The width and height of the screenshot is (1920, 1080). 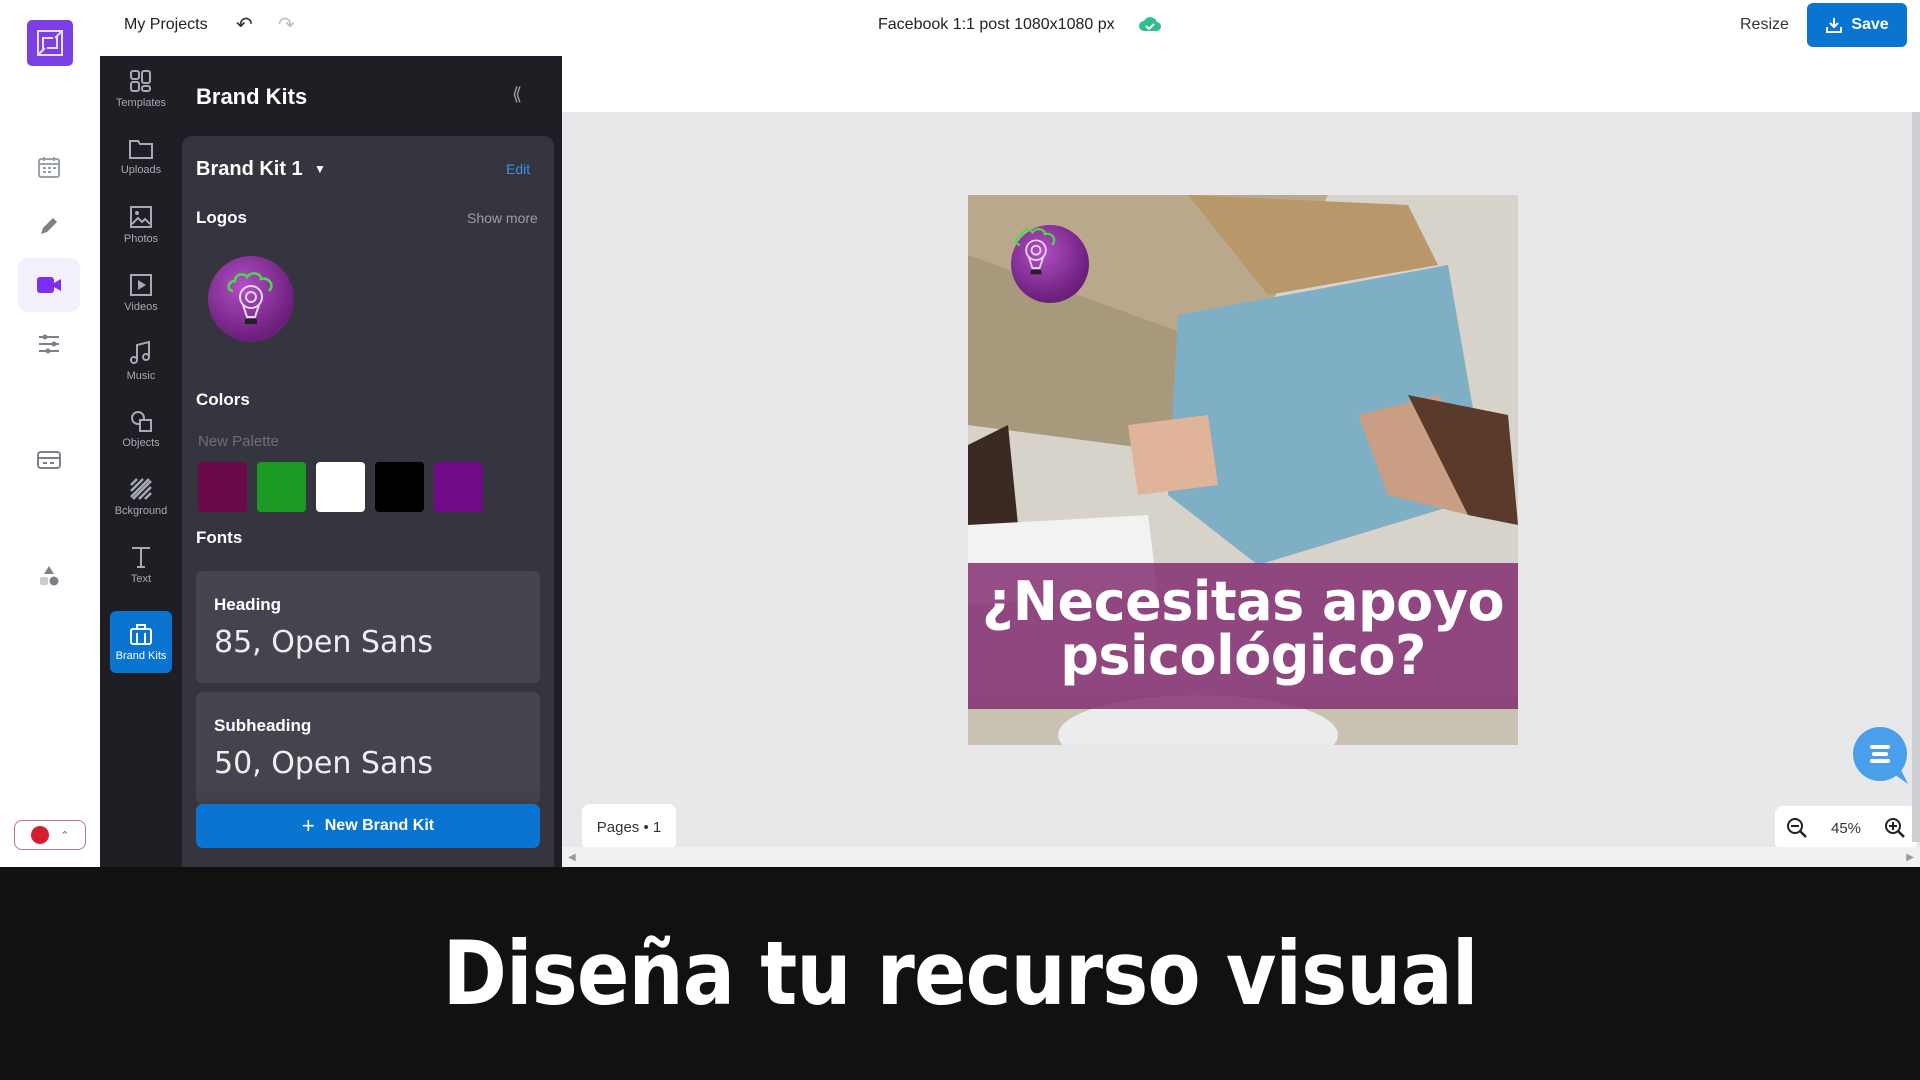 What do you see at coordinates (65, 835) in the screenshot?
I see `chevron-up-icon: ⌃` at bounding box center [65, 835].